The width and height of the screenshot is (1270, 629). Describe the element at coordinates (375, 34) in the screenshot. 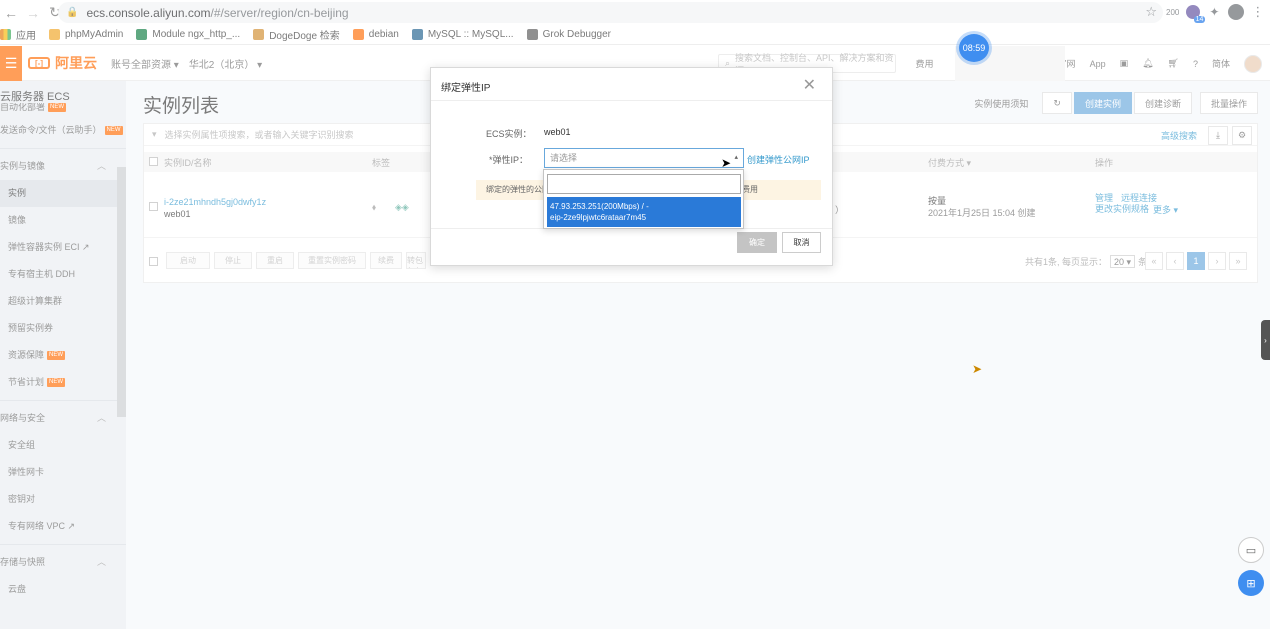

I see `bookmark-debian: debian` at that location.